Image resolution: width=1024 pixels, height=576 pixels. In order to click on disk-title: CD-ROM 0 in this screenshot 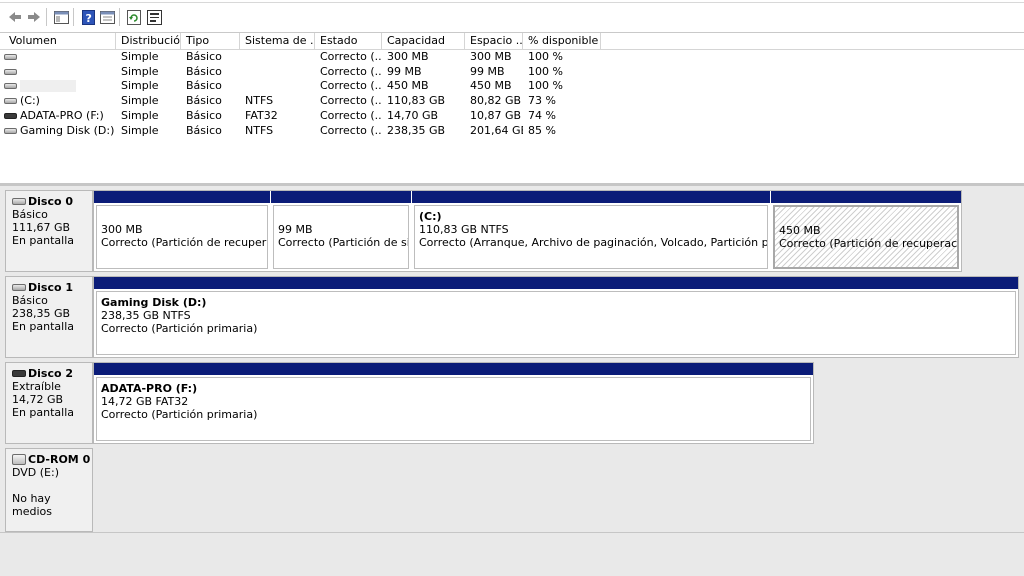, I will do `click(52, 459)`.